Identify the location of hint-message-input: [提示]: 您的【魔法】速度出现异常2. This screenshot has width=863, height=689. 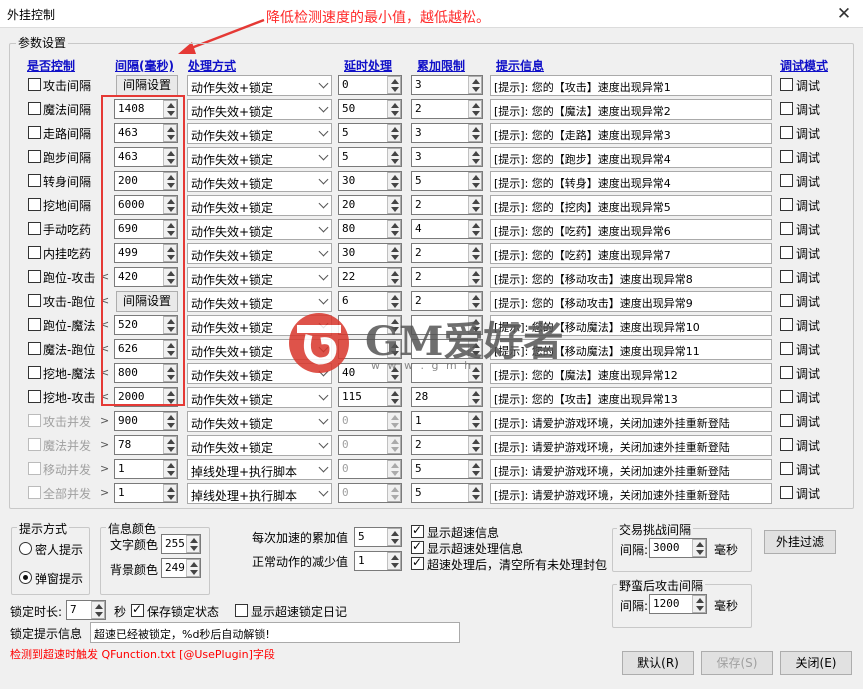
(631, 109).